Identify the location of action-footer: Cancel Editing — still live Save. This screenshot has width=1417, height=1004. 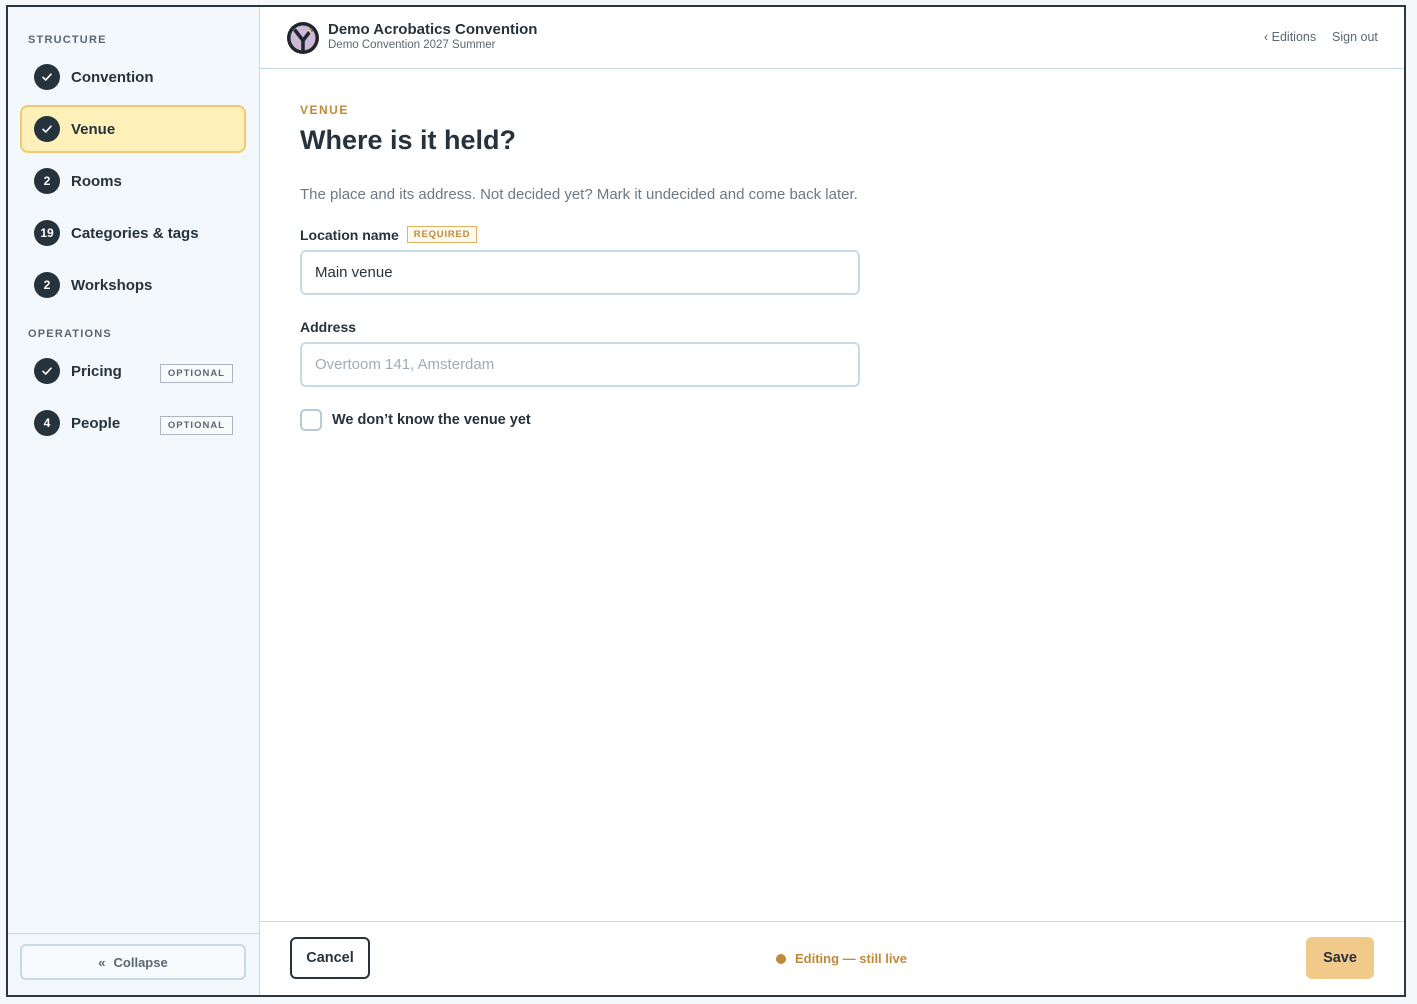
(832, 958).